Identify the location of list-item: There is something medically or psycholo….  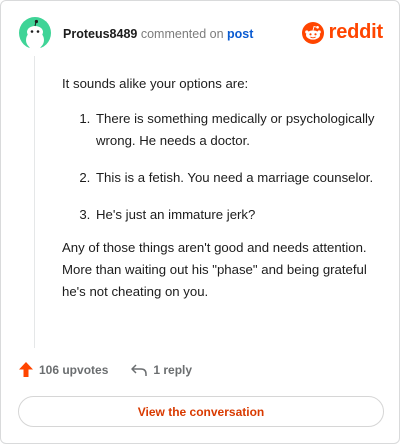
(237, 130).